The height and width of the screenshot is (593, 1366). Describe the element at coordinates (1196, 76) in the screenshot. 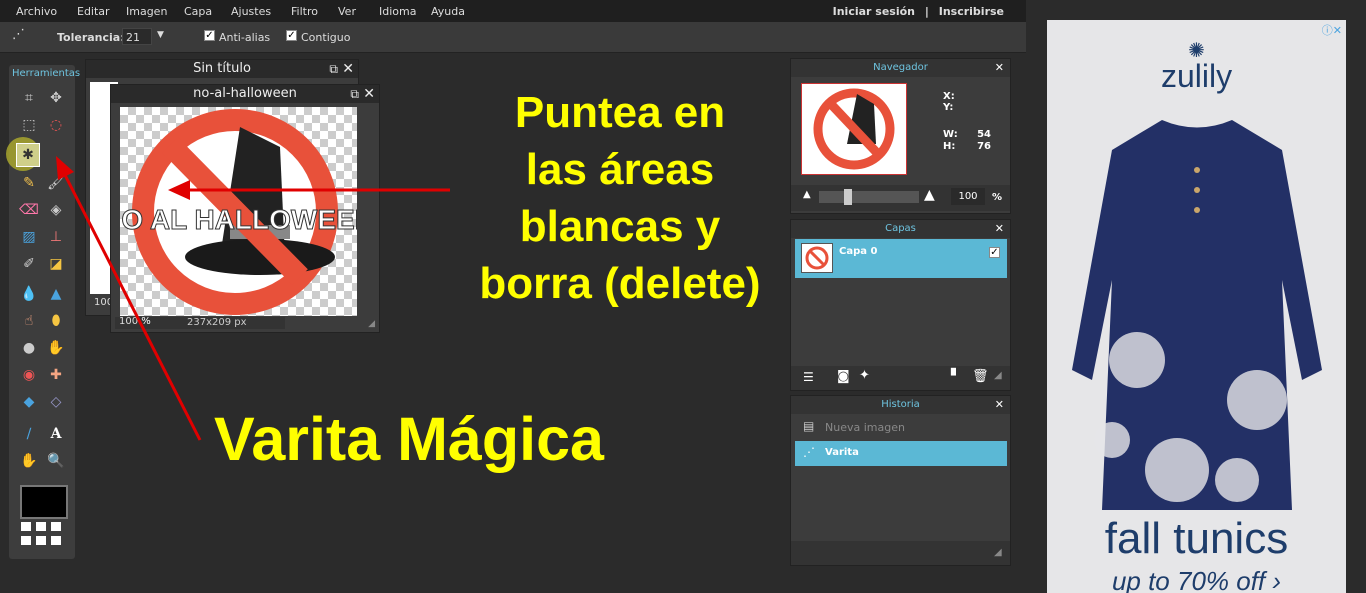

I see `ad-brand: zulily` at that location.